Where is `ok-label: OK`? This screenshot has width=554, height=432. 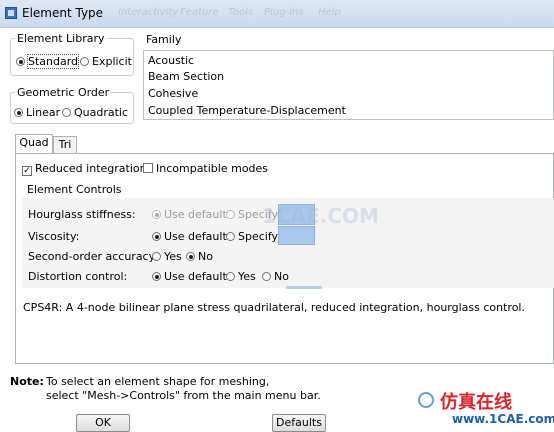
ok-label: OK is located at coordinates (103, 422).